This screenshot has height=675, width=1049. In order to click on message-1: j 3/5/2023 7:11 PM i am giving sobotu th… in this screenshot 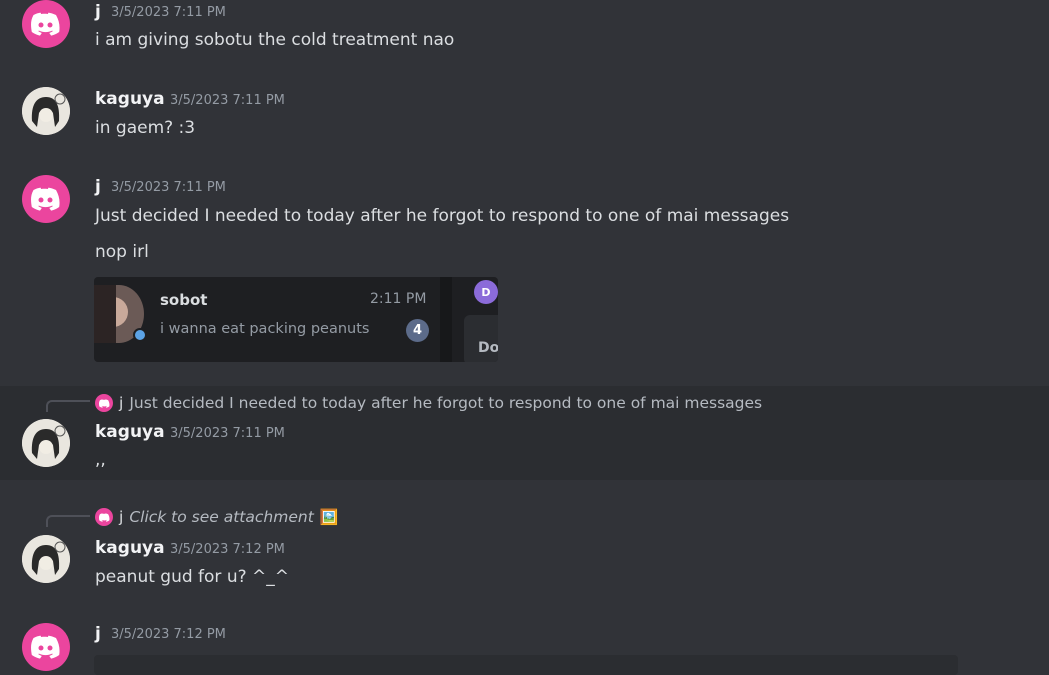, I will do `click(524, 35)`.